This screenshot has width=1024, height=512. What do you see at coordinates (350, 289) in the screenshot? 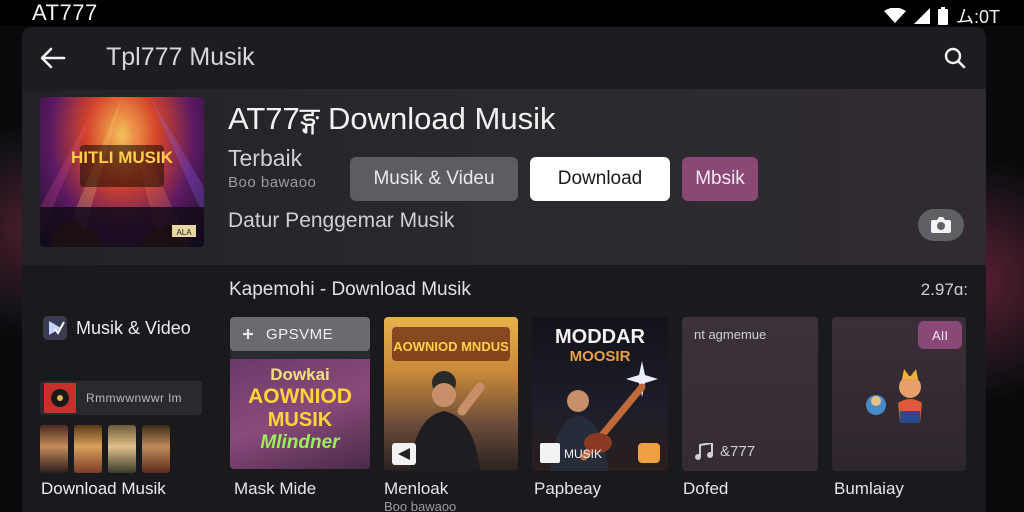
I see `section-title: Kapemohi - Download Musik` at bounding box center [350, 289].